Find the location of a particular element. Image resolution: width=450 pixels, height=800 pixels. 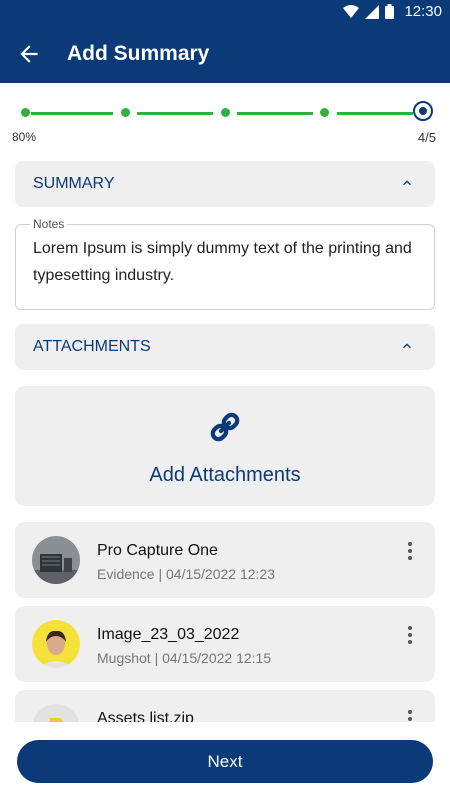

page-title: Add Summary is located at coordinates (138, 53).